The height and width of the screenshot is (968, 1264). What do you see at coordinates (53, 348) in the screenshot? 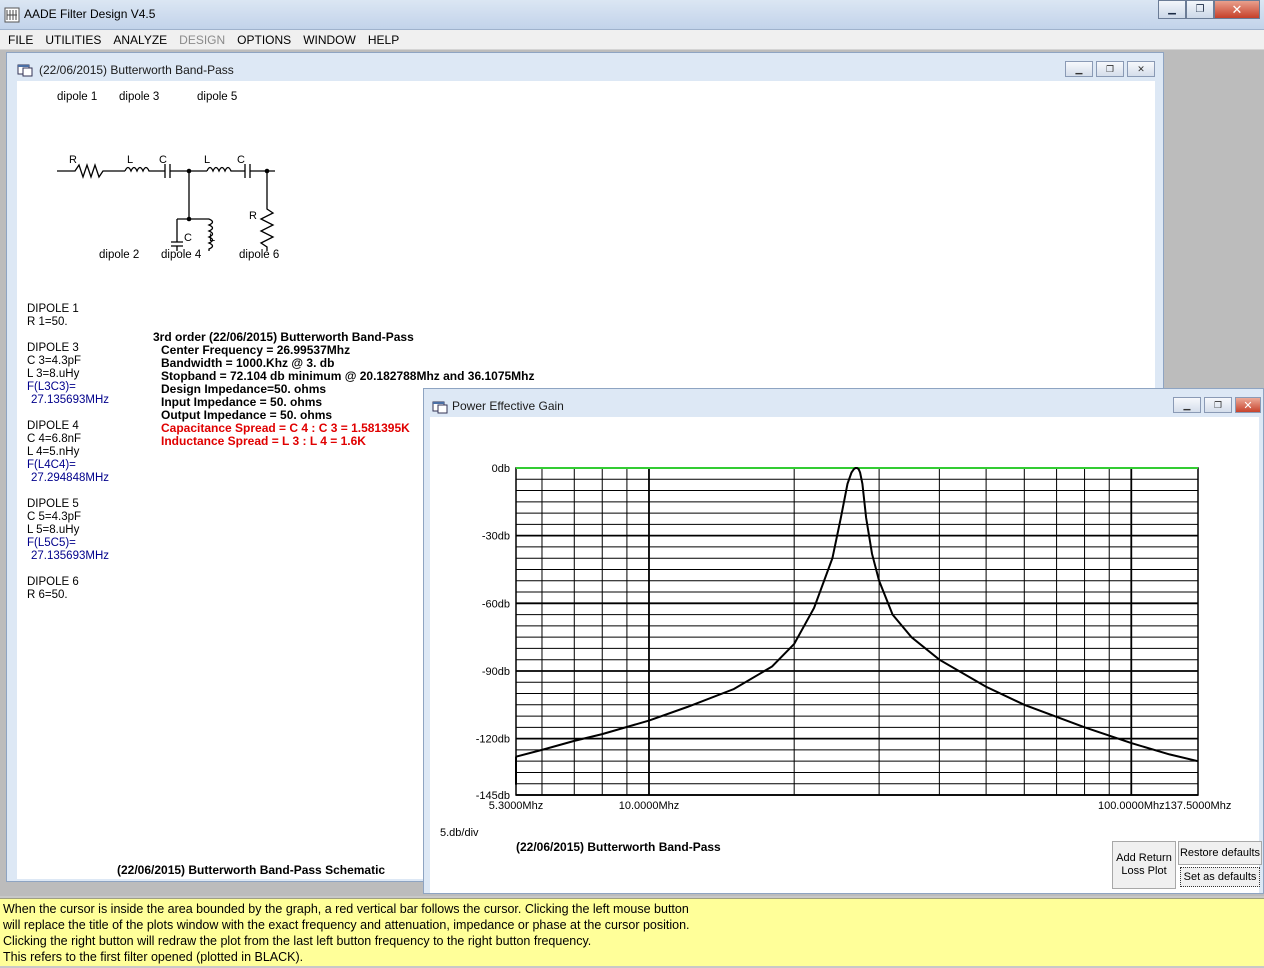
I see `dipole-heading: DIPOLE 3` at bounding box center [53, 348].